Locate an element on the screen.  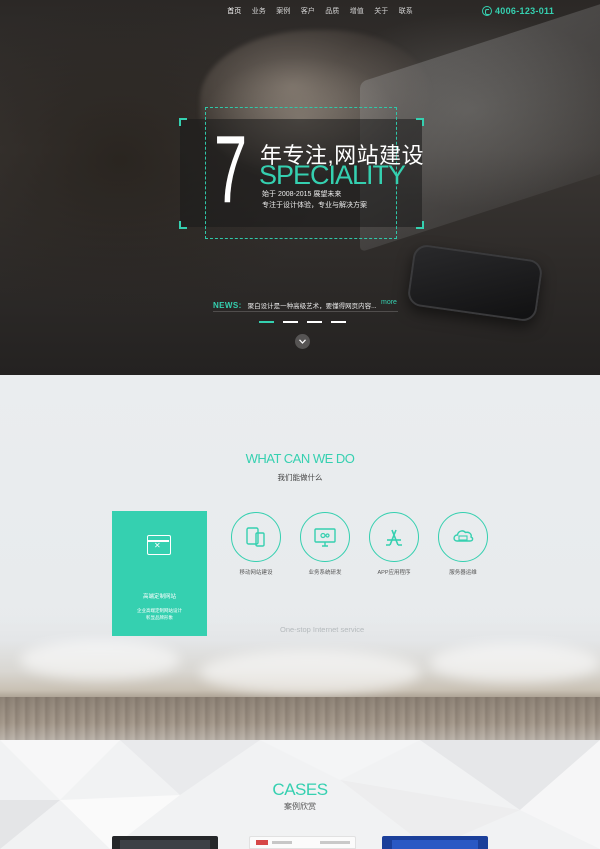
chevron-down-icon is located at coordinates (302, 341).